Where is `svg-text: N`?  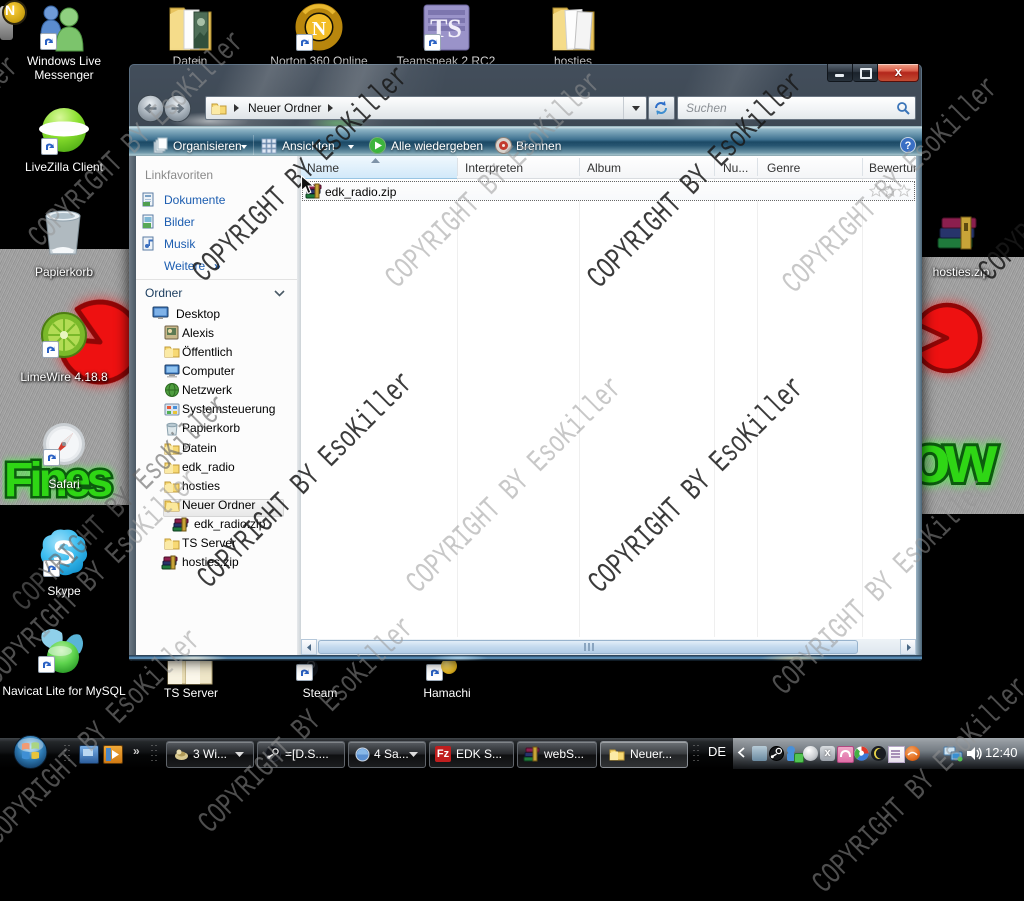 svg-text: N is located at coordinates (319, 29).